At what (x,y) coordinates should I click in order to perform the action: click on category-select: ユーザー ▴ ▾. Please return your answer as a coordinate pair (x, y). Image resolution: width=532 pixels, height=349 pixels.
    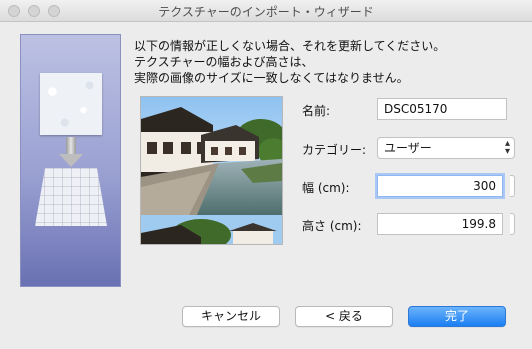
    Looking at the image, I should click on (446, 148).